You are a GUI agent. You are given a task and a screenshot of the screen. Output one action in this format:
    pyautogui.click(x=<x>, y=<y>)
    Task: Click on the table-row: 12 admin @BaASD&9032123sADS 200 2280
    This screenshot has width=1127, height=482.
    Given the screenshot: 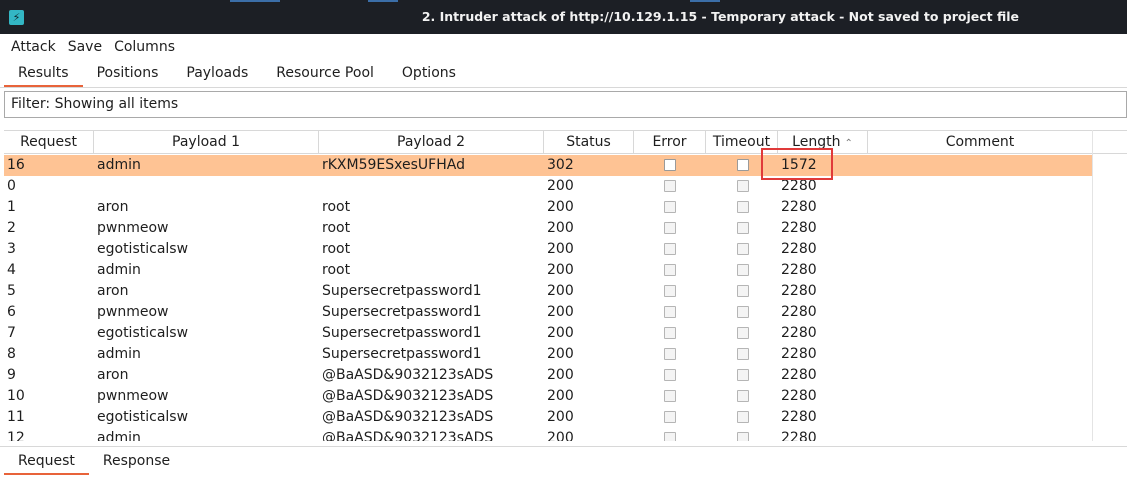 What is the action you would take?
    pyautogui.click(x=548, y=434)
    